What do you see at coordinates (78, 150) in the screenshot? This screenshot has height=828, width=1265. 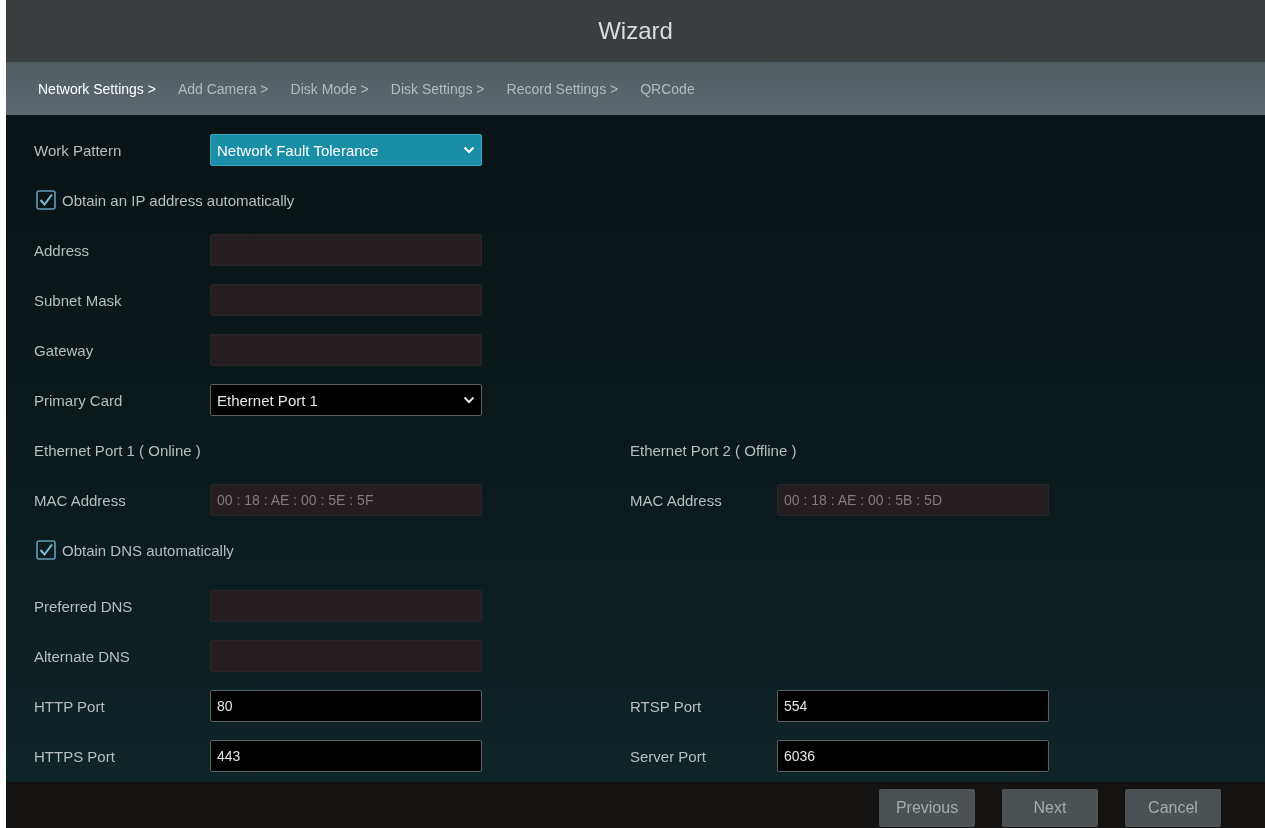 I see `field-label: Work Pattern` at bounding box center [78, 150].